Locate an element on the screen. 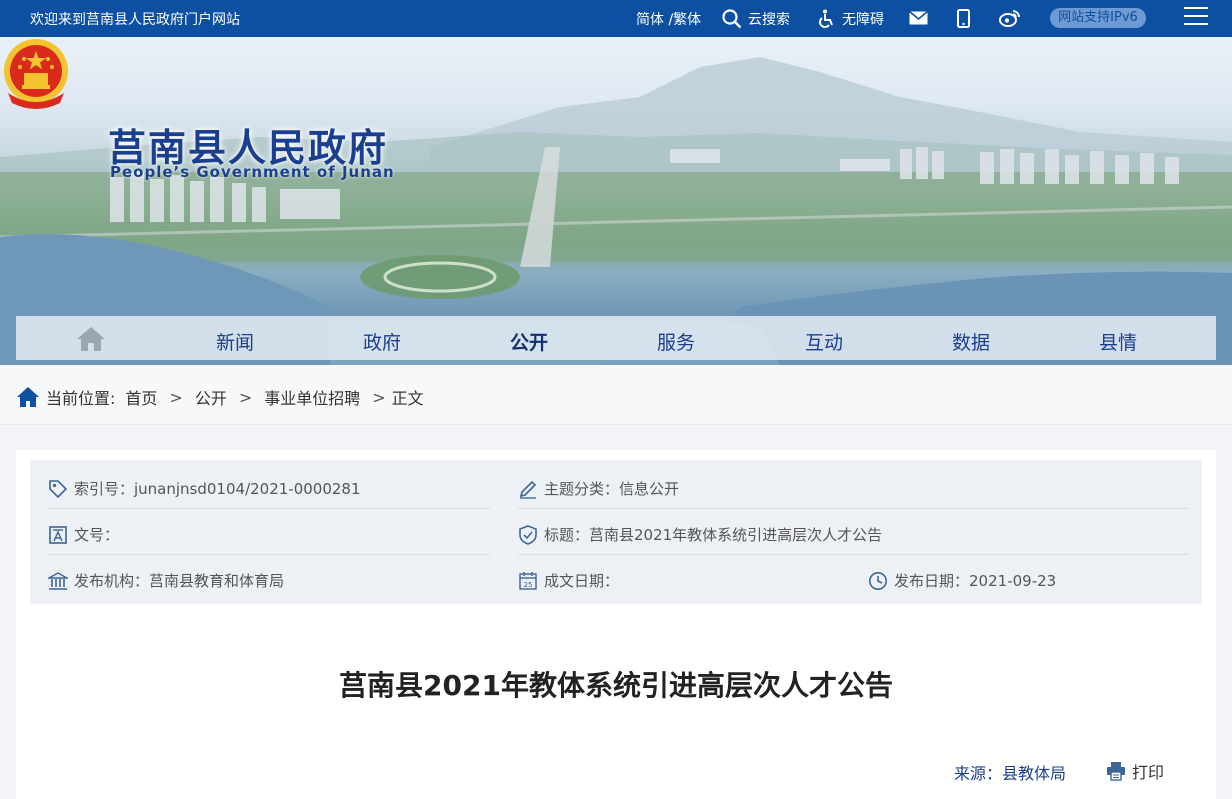  calendar-icon: 25 is located at coordinates (528, 580).